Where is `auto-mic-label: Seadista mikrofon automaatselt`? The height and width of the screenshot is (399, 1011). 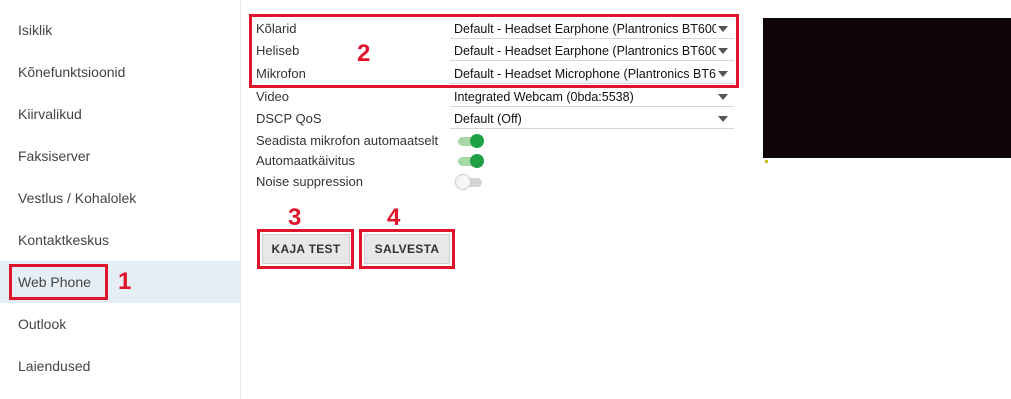 auto-mic-label: Seadista mikrofon automaatselt is located at coordinates (347, 140).